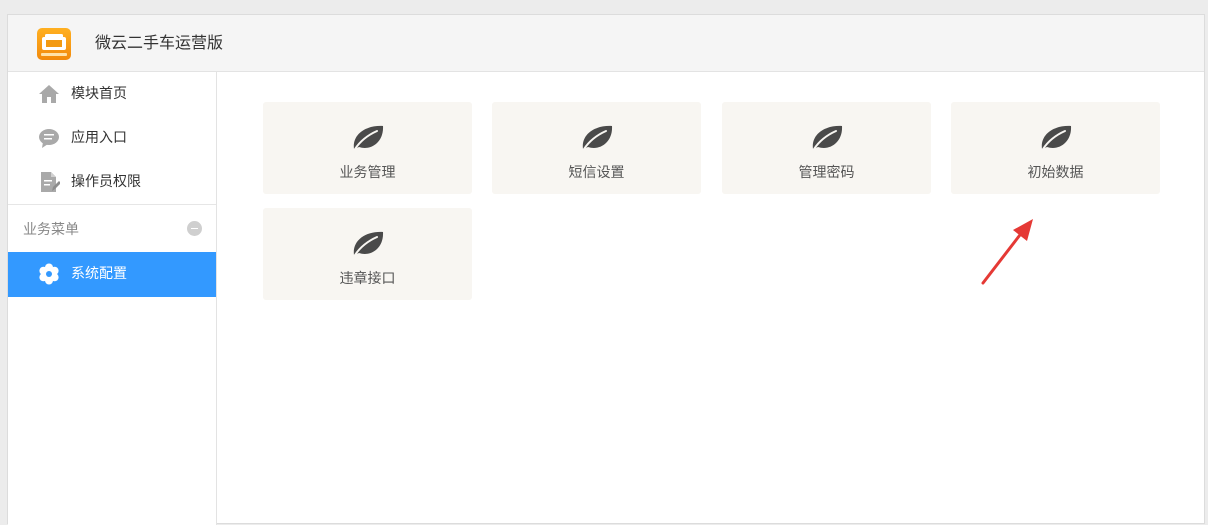  I want to click on sidebar-divider, so click(112, 204).